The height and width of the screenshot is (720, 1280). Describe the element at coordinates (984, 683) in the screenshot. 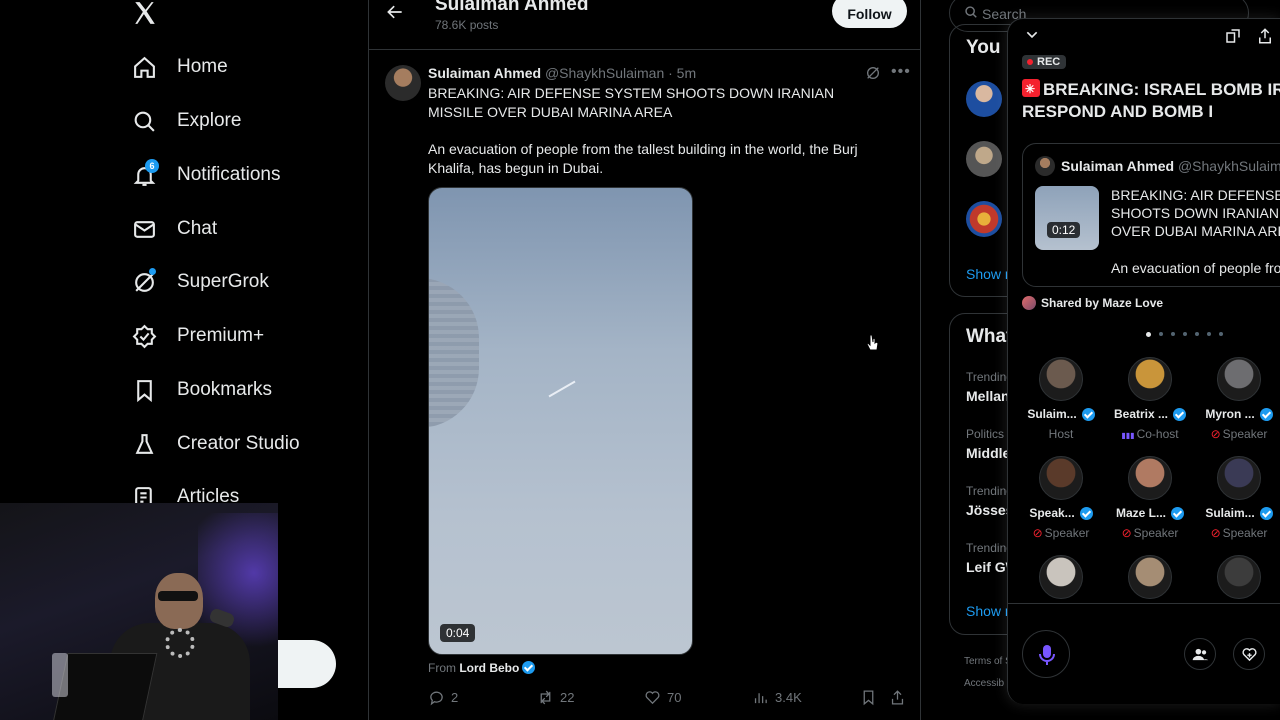

I see `footer-accessibility-link: Accessib` at that location.